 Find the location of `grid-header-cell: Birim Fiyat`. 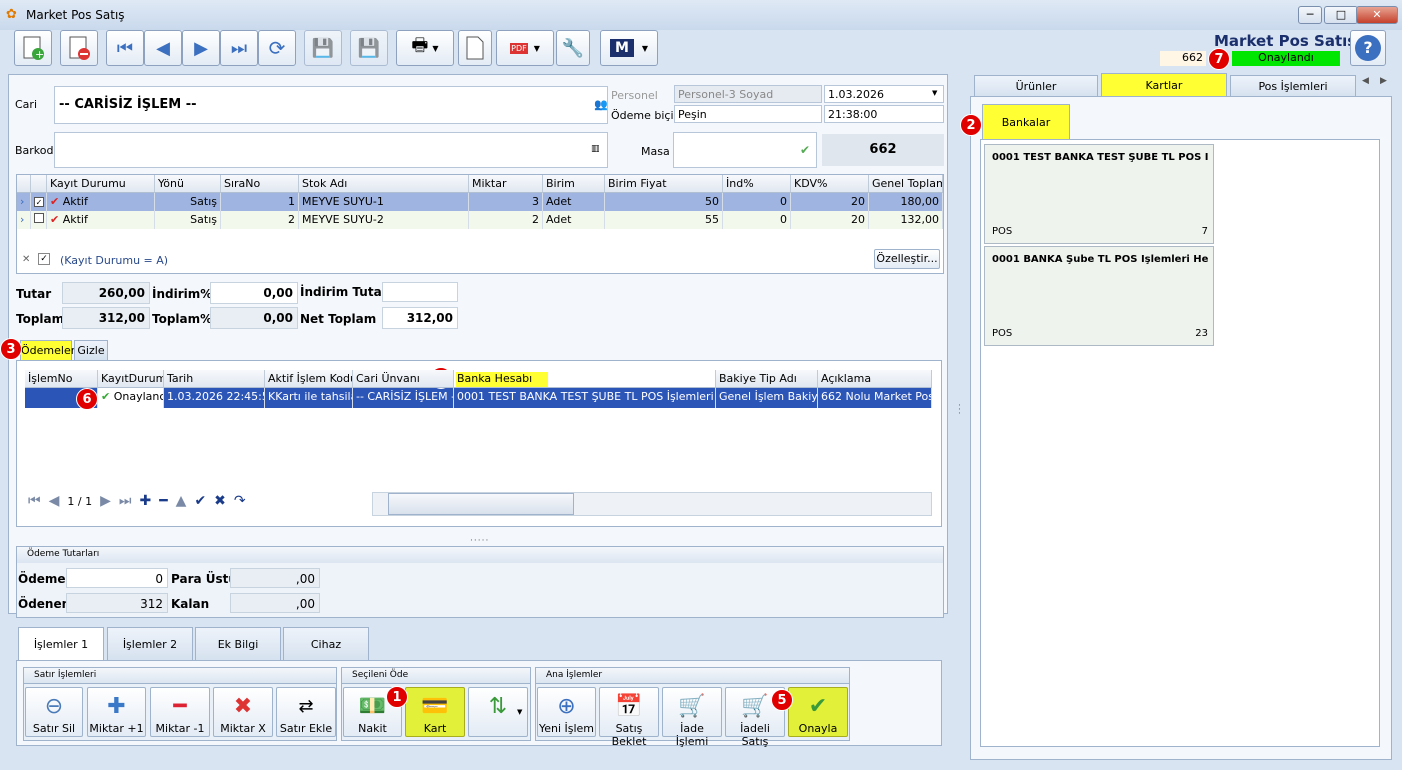

grid-header-cell: Birim Fiyat is located at coordinates (664, 184).